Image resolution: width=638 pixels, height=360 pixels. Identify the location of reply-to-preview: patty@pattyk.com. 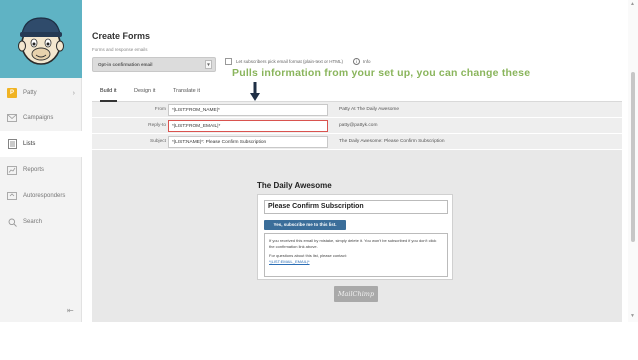
(358, 125).